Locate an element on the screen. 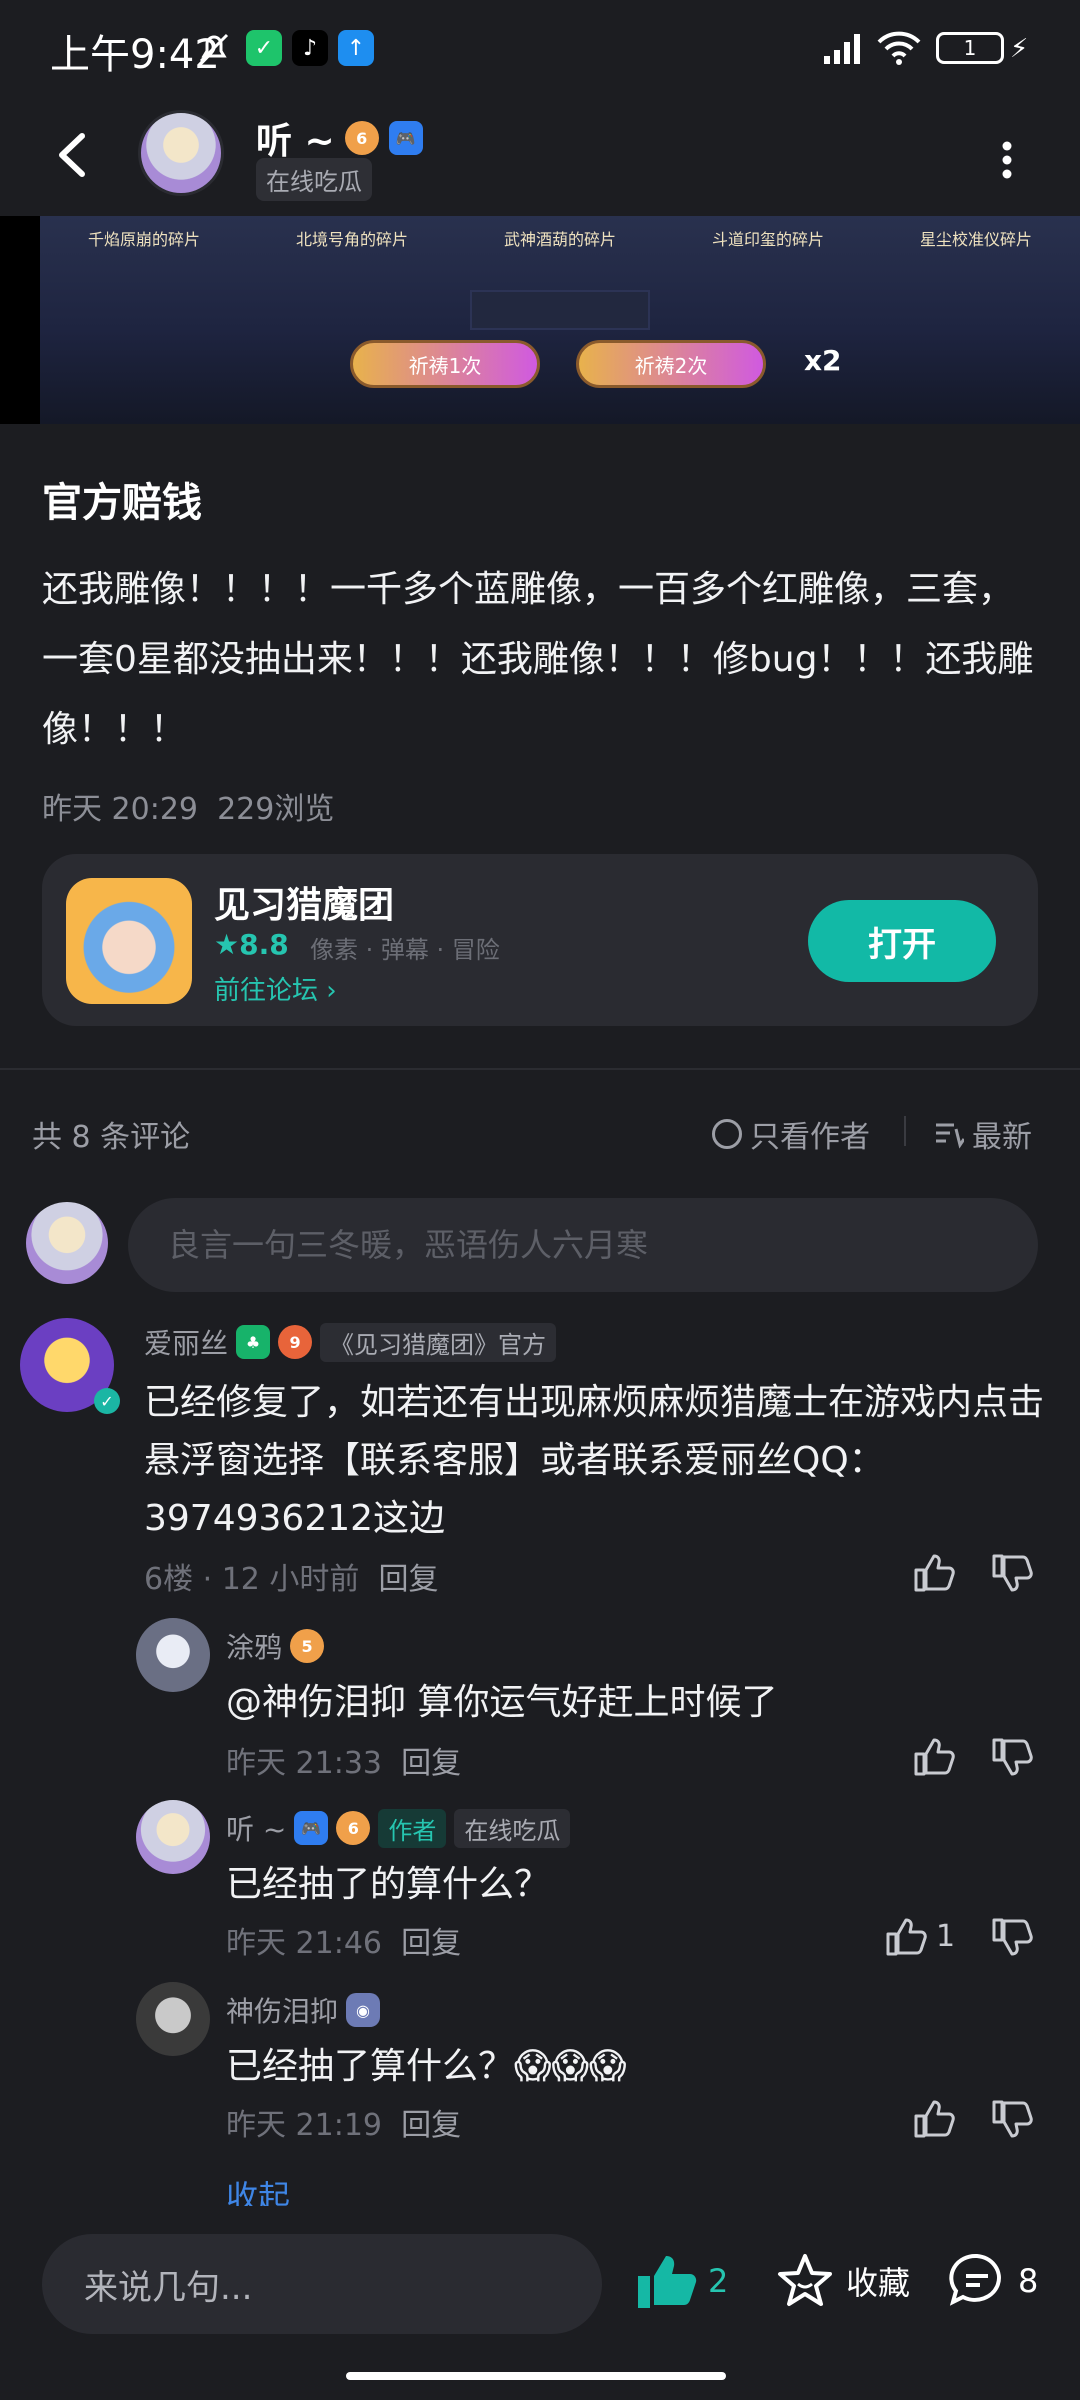  post-like-count: 2 is located at coordinates (718, 2281).